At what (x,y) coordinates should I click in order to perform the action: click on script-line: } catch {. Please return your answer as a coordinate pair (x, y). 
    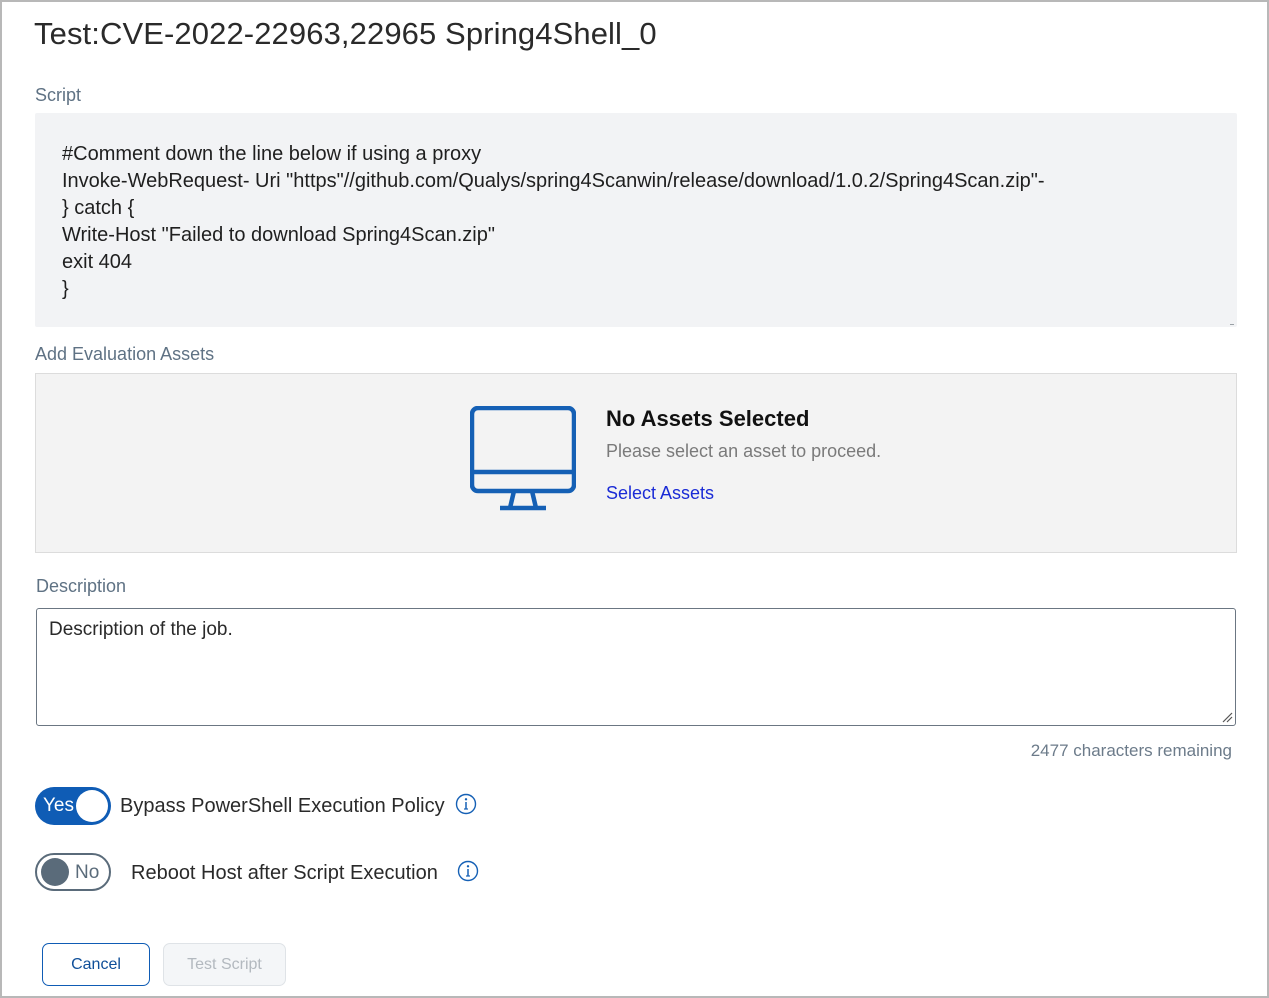
    Looking at the image, I should click on (98, 208).